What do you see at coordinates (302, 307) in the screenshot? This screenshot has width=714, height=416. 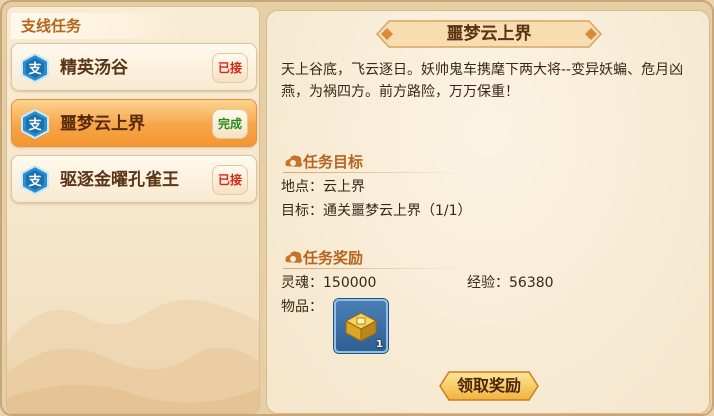 I see `reward-items-label: 物品：` at bounding box center [302, 307].